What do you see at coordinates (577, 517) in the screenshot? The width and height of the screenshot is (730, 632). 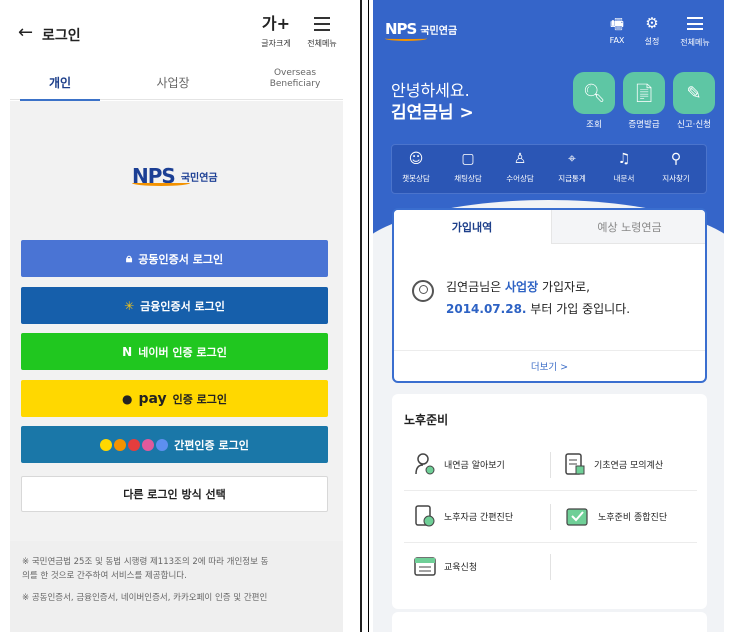 I see `checkbox-icon` at bounding box center [577, 517].